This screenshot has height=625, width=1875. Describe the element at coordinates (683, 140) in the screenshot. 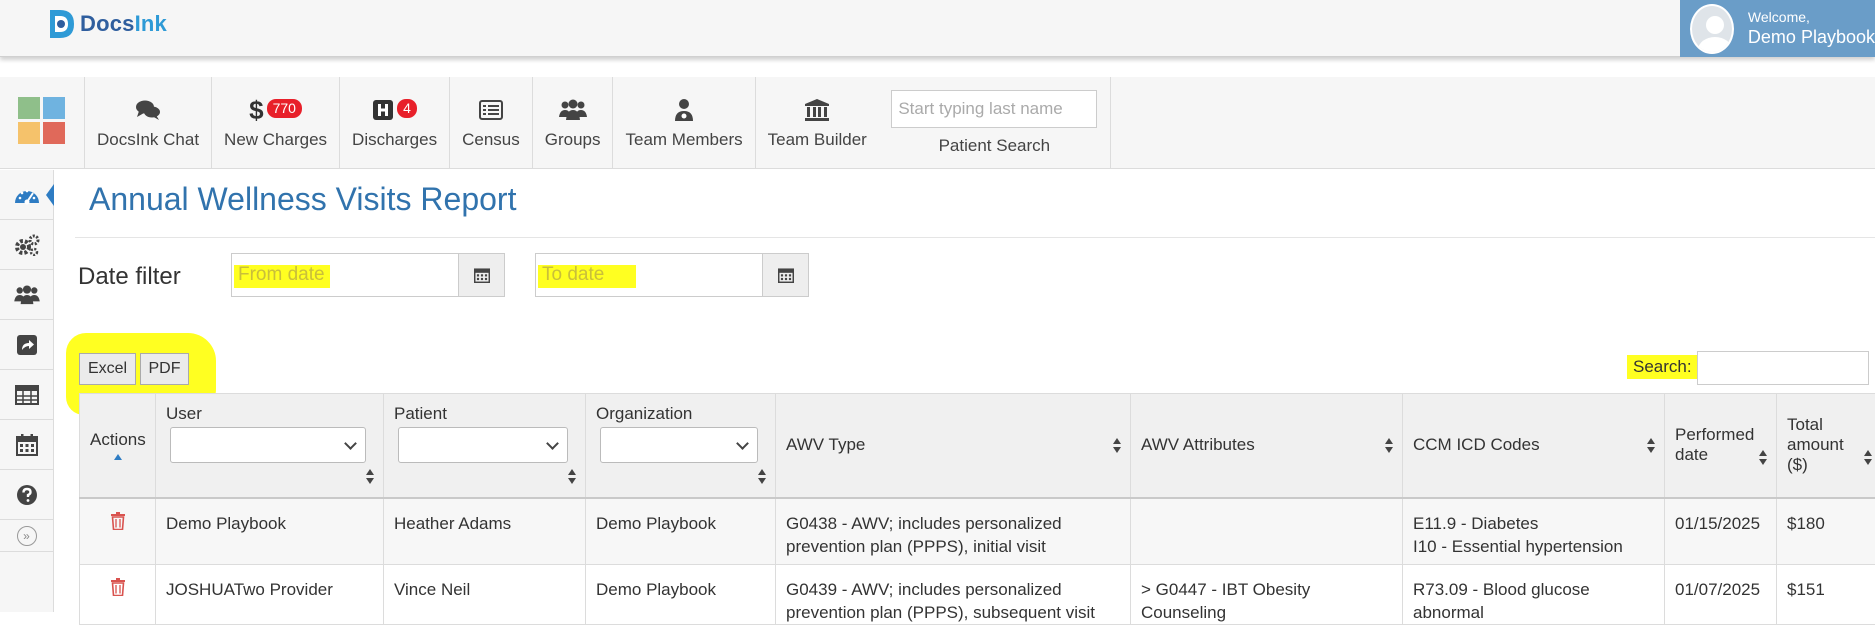

I see `nav-label: Team Members` at that location.